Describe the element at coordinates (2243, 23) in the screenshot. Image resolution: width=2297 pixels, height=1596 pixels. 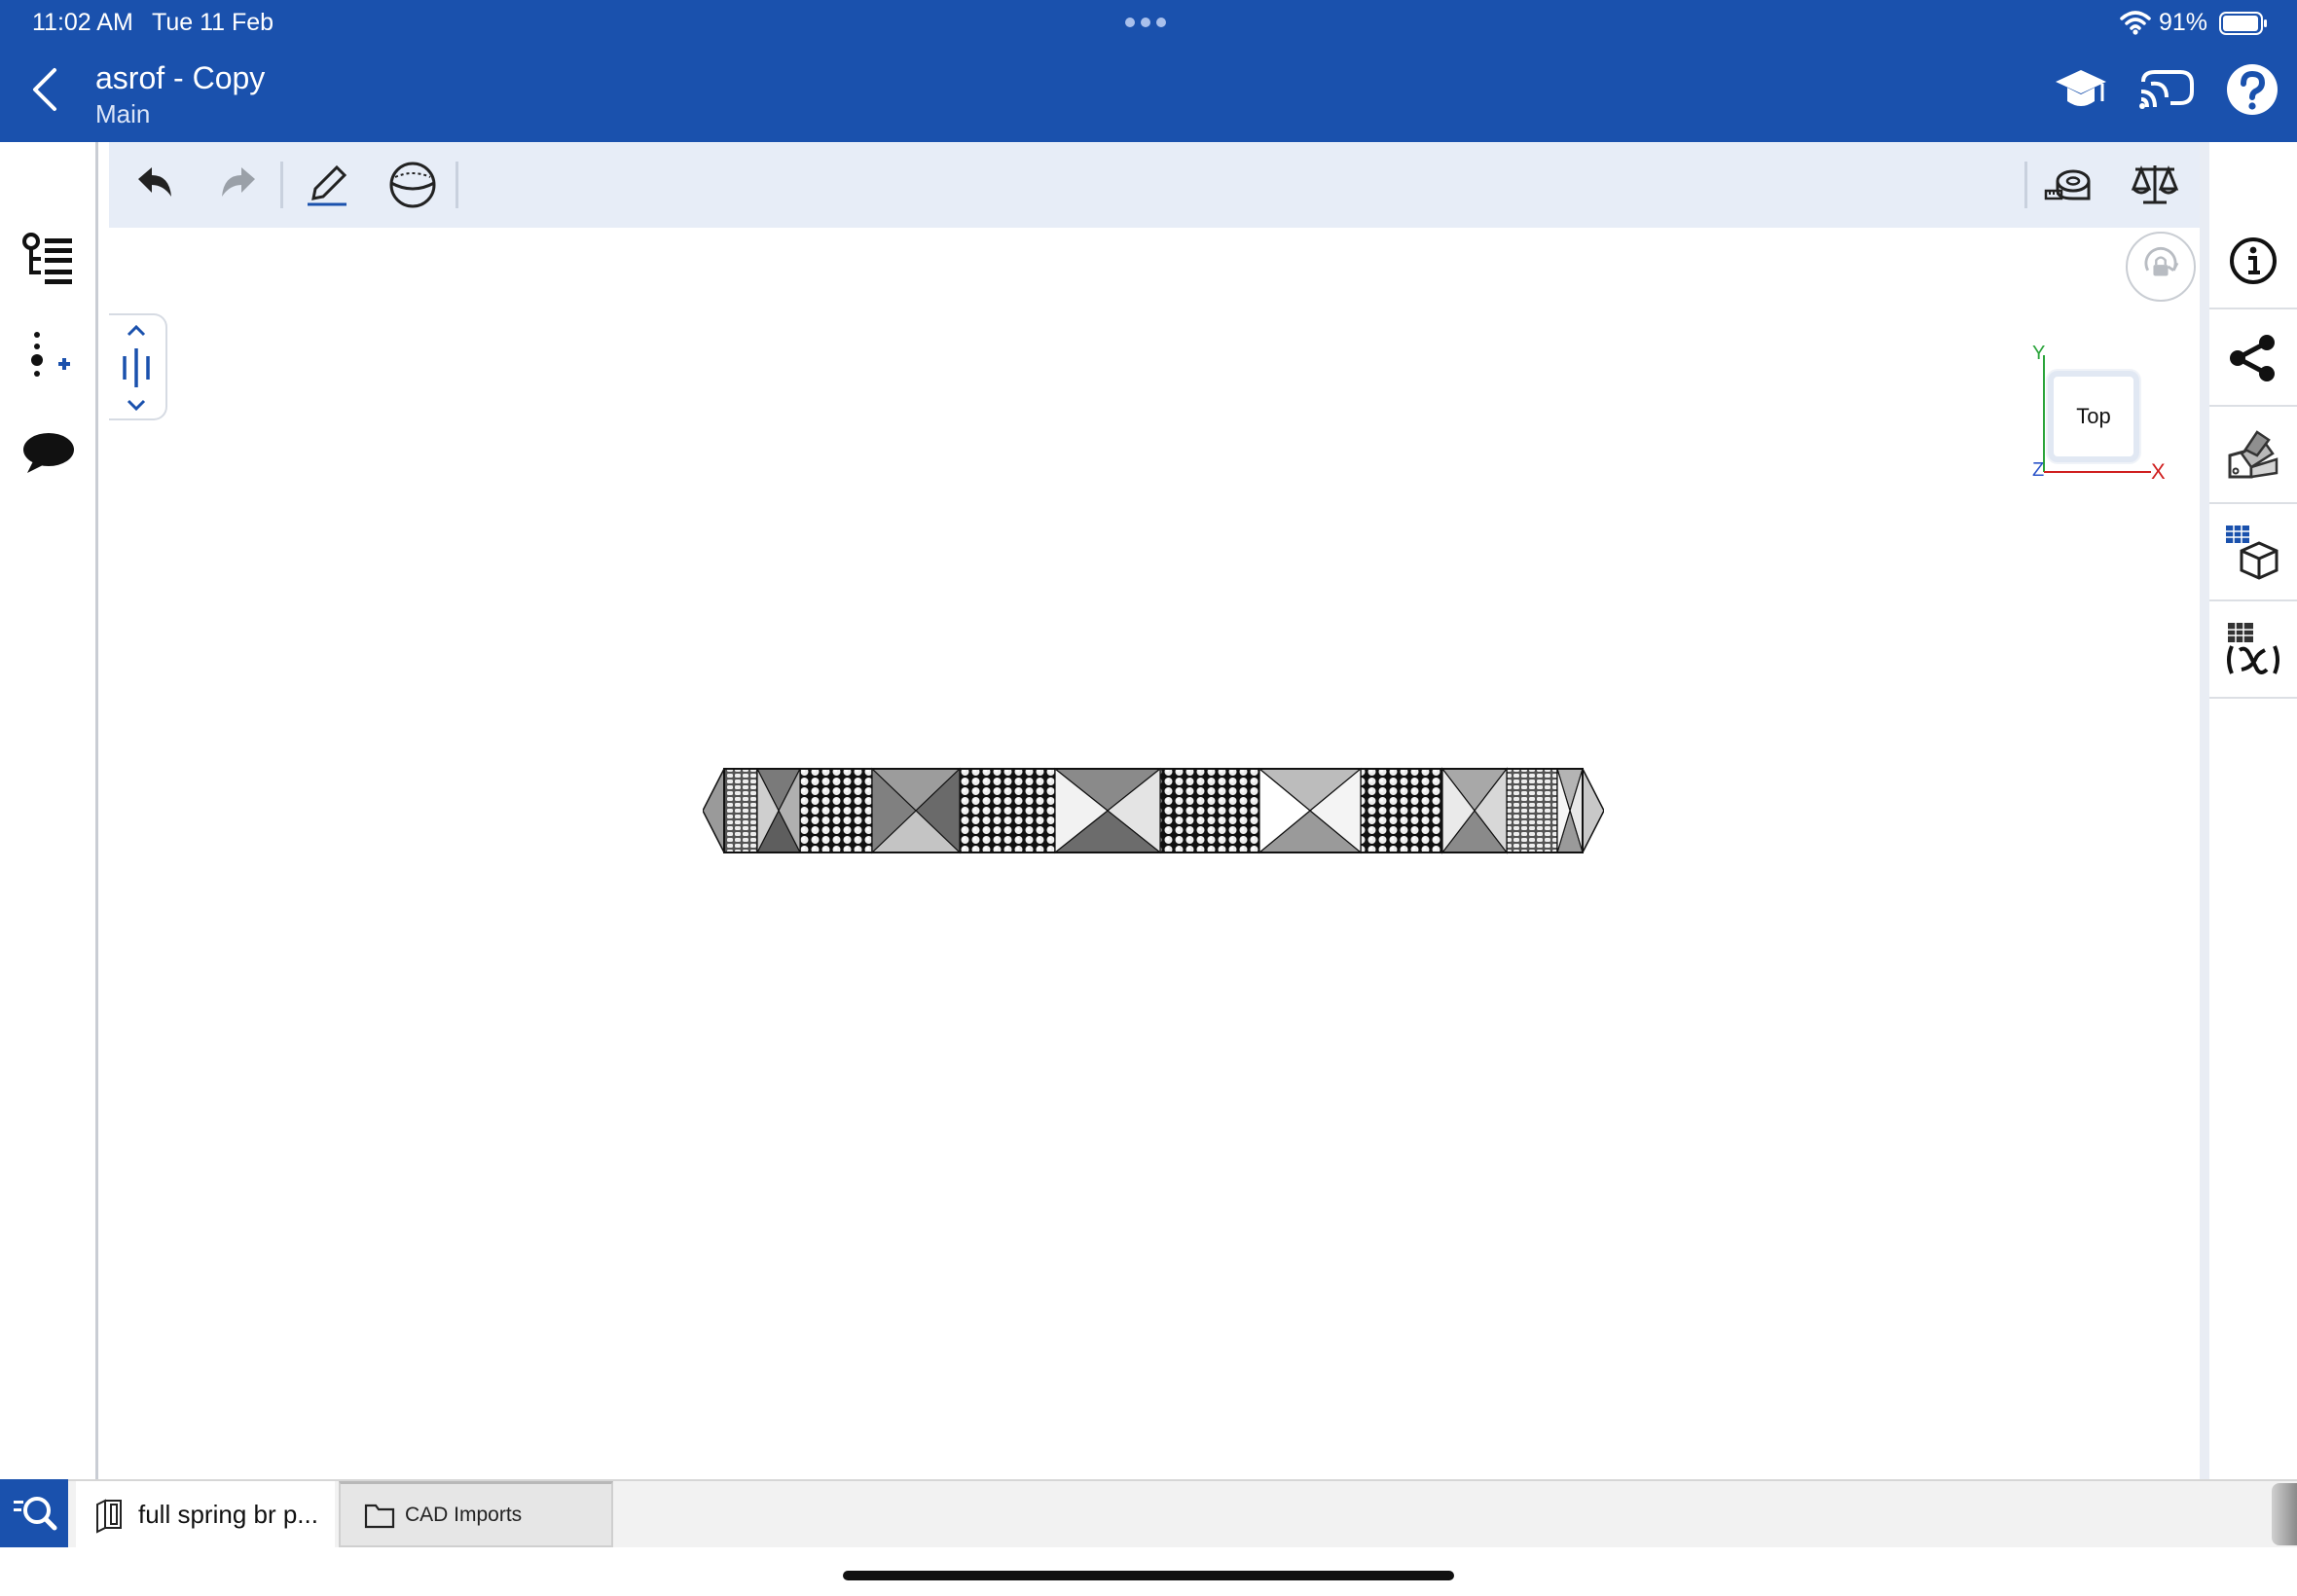
I see `battery-icon` at that location.